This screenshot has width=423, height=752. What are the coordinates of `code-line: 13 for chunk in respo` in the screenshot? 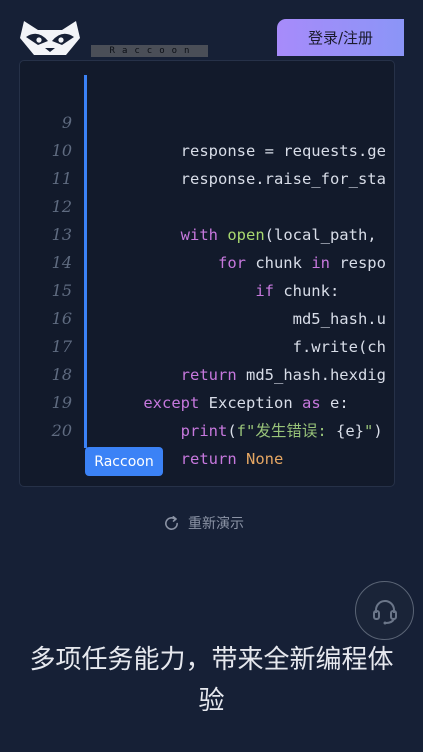 It's located at (207, 232).